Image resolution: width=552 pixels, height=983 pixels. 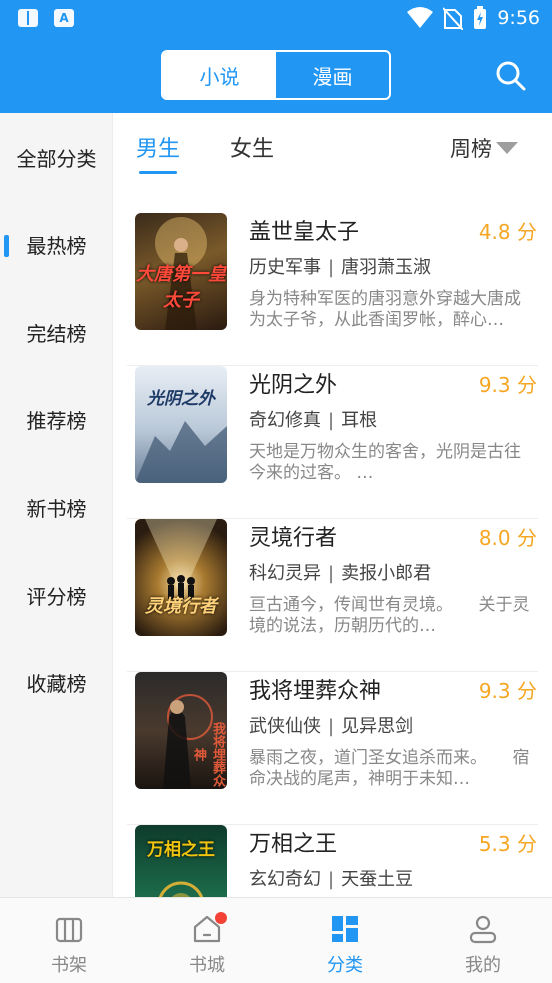 I want to click on book-category: 科幻灵异, so click(x=285, y=573).